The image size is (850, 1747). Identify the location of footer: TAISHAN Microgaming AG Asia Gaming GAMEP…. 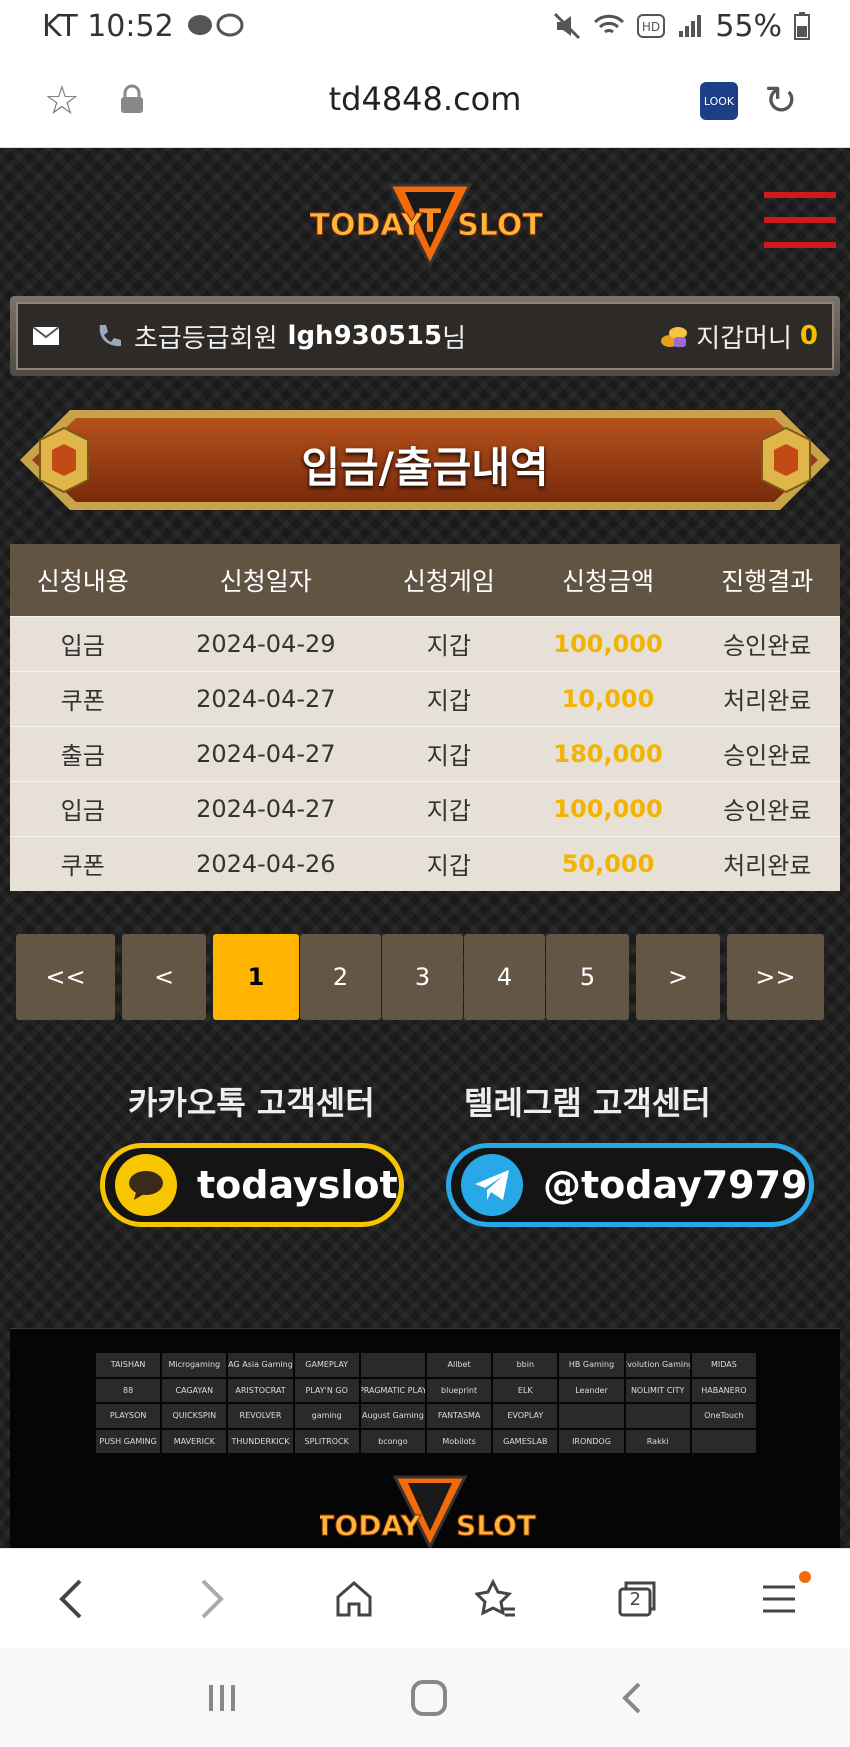
(425, 1438).